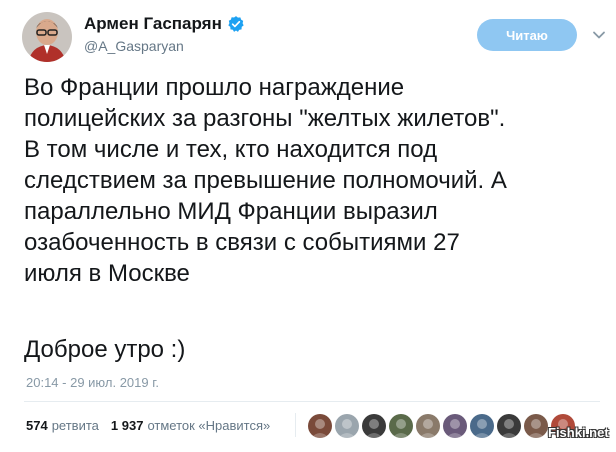 This screenshot has width=616, height=452. What do you see at coordinates (312, 401) in the screenshot?
I see `stats-divider` at bounding box center [312, 401].